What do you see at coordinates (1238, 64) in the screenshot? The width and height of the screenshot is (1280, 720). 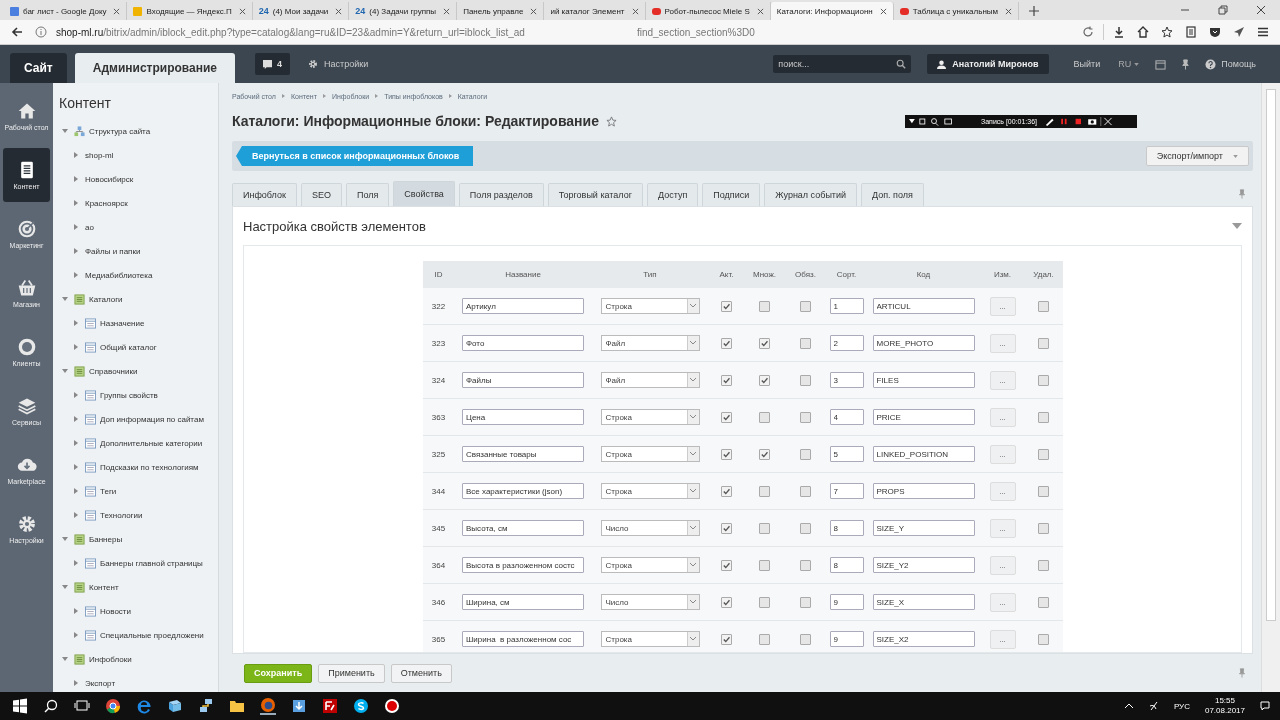 I see `help-link: Помощь` at bounding box center [1238, 64].